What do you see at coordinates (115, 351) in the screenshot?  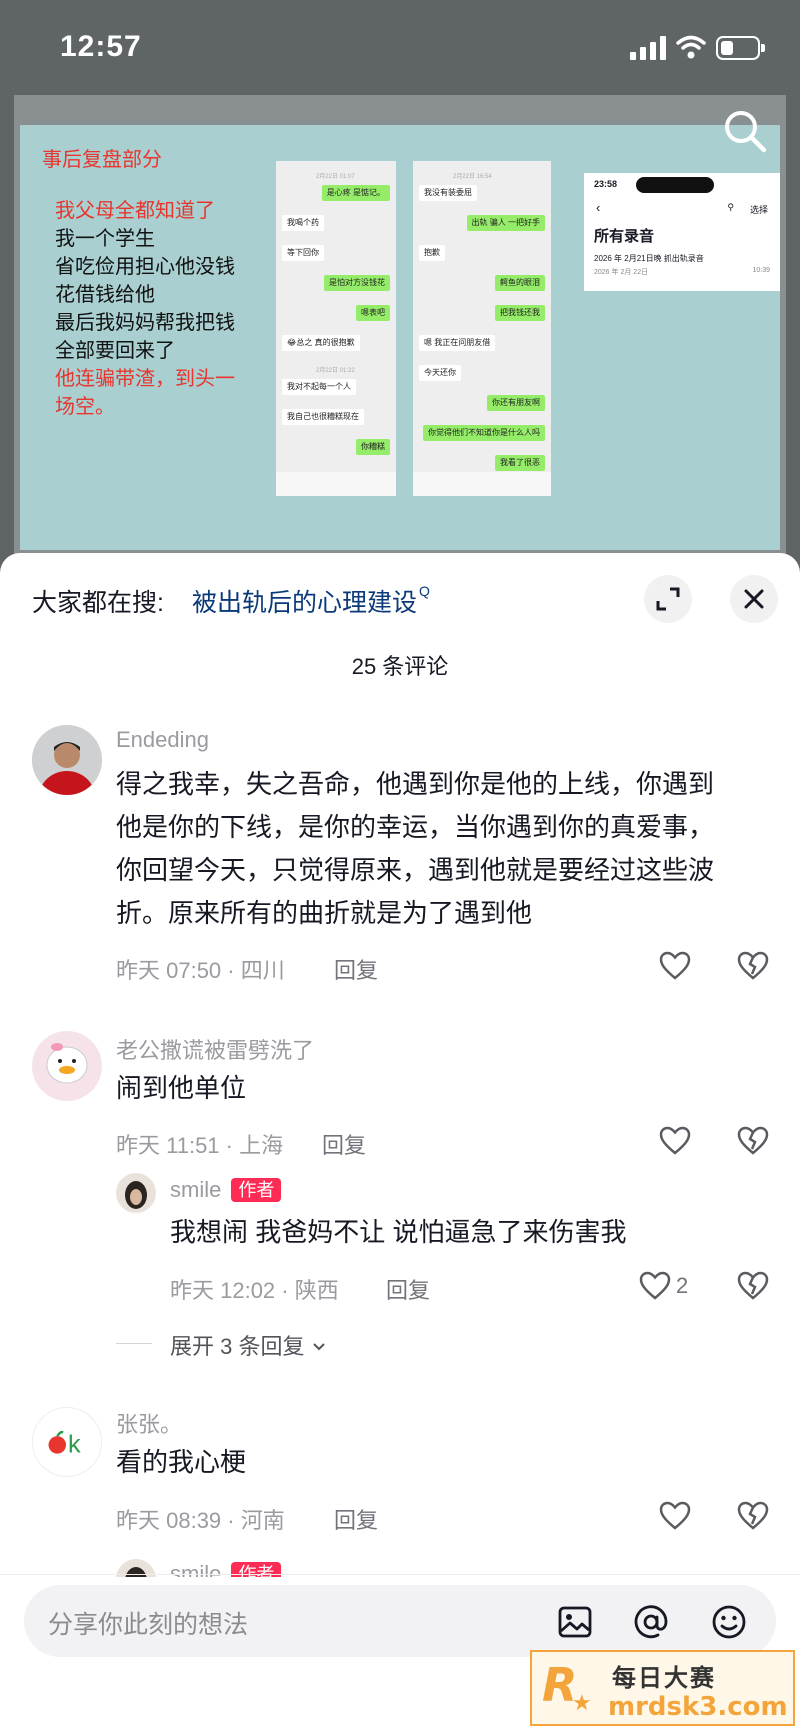 I see `slide-line: 全部要回来了` at bounding box center [115, 351].